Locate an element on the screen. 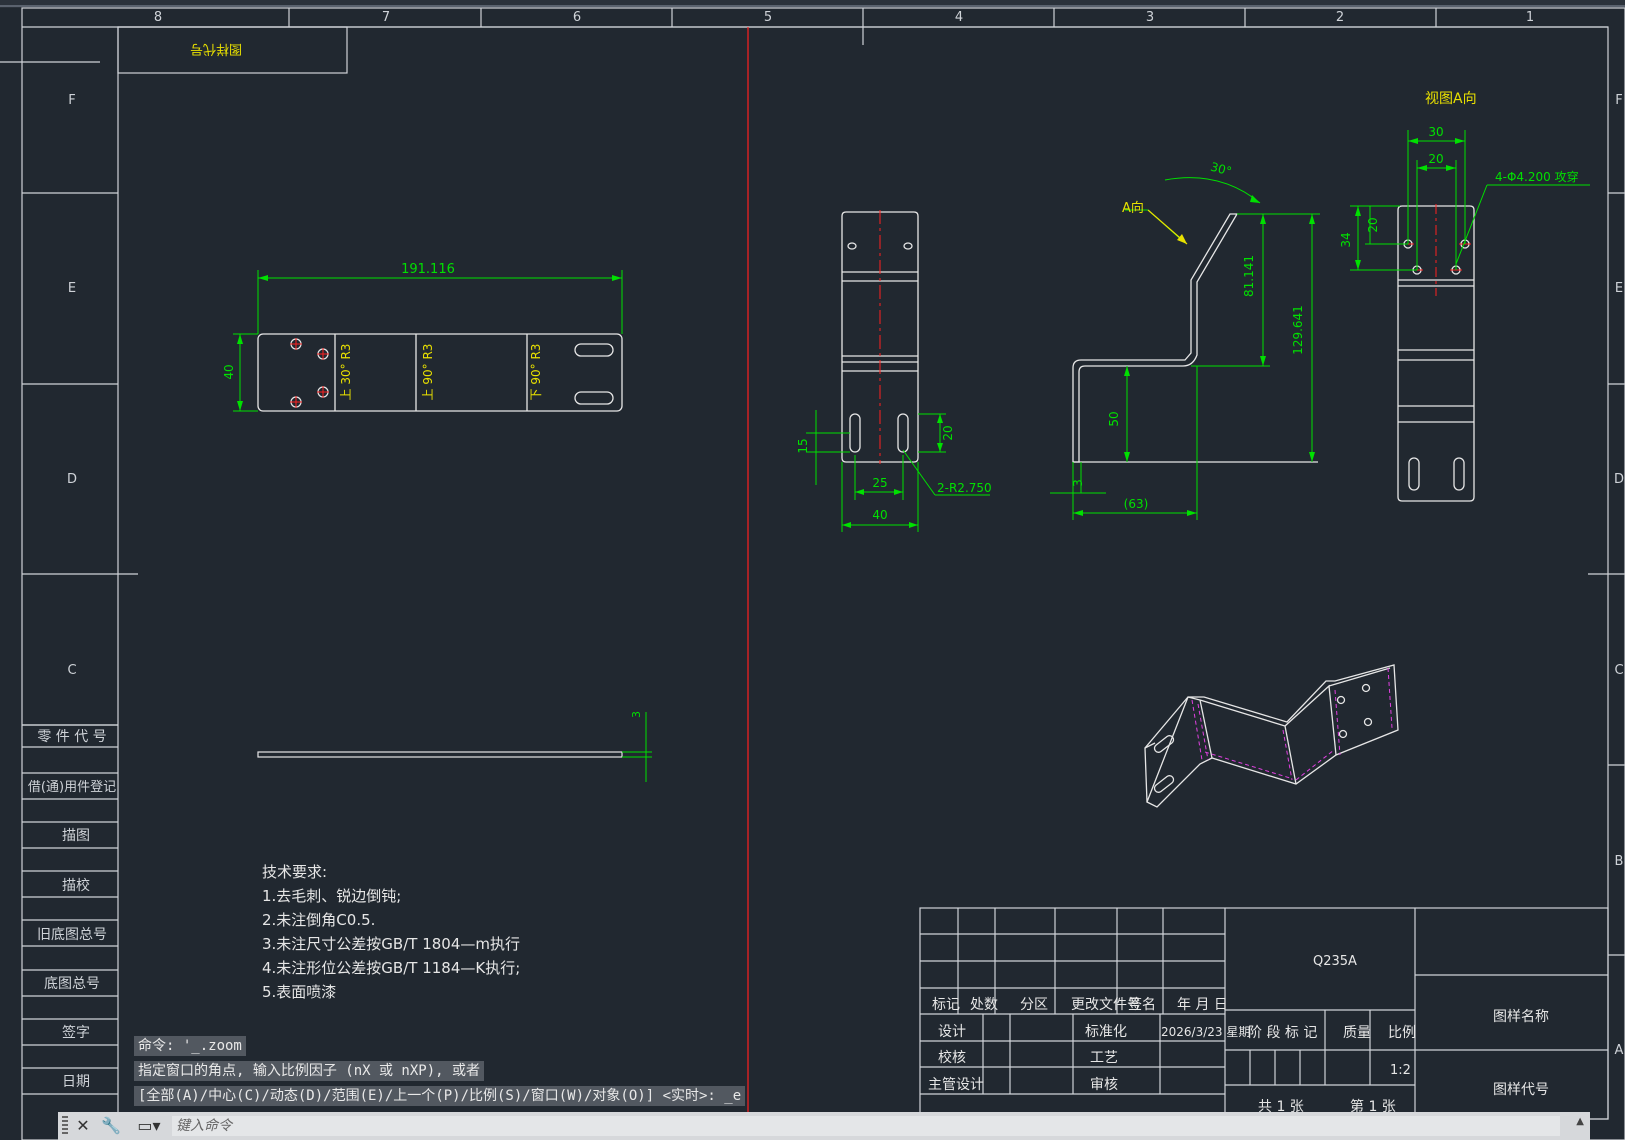 The image size is (1625, 1140). strip-date: 日期 is located at coordinates (76, 1082).